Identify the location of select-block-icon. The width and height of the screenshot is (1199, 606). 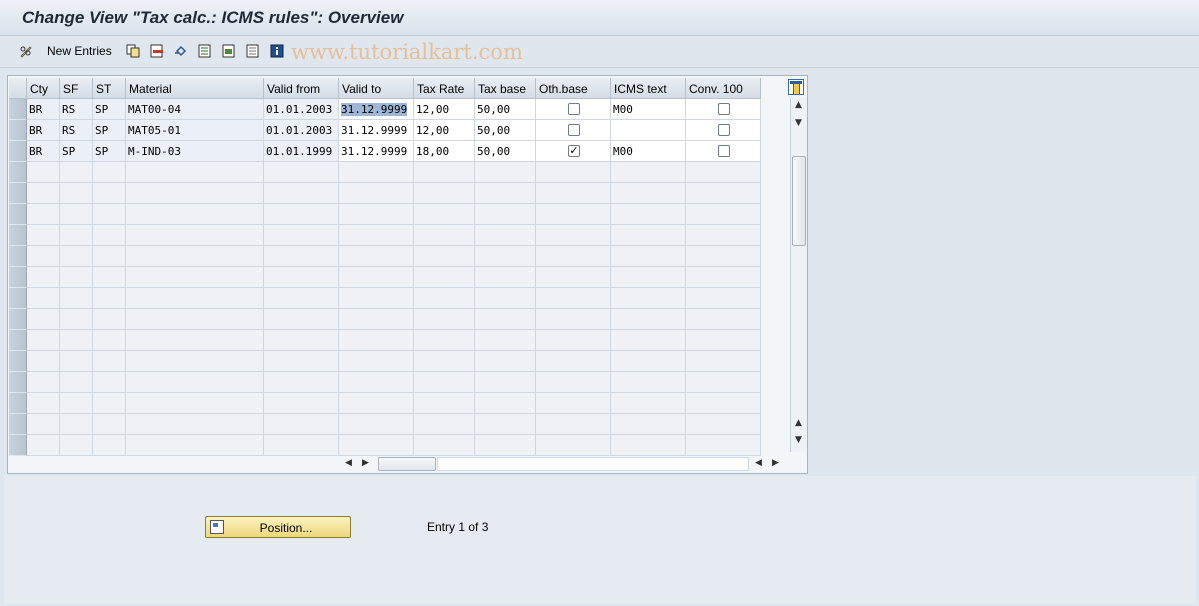
(229, 51).